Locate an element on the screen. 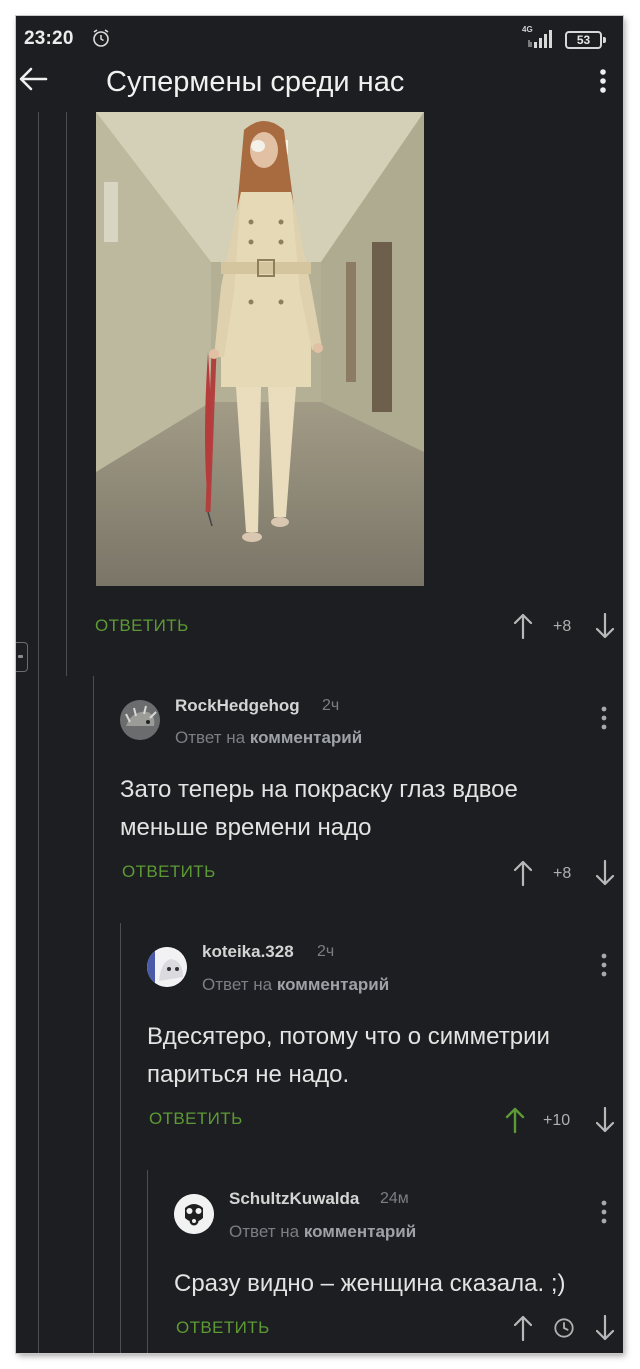  comment-vote-block is located at coordinates (568, 1329).